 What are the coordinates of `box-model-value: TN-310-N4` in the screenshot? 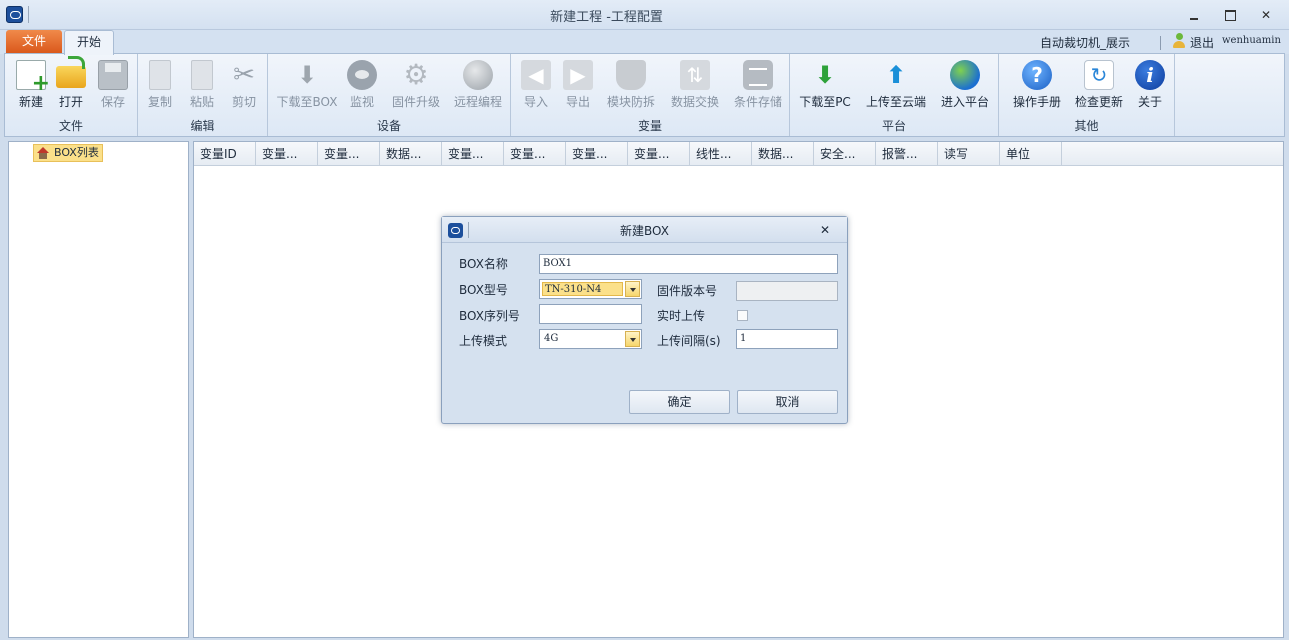 It's located at (582, 289).